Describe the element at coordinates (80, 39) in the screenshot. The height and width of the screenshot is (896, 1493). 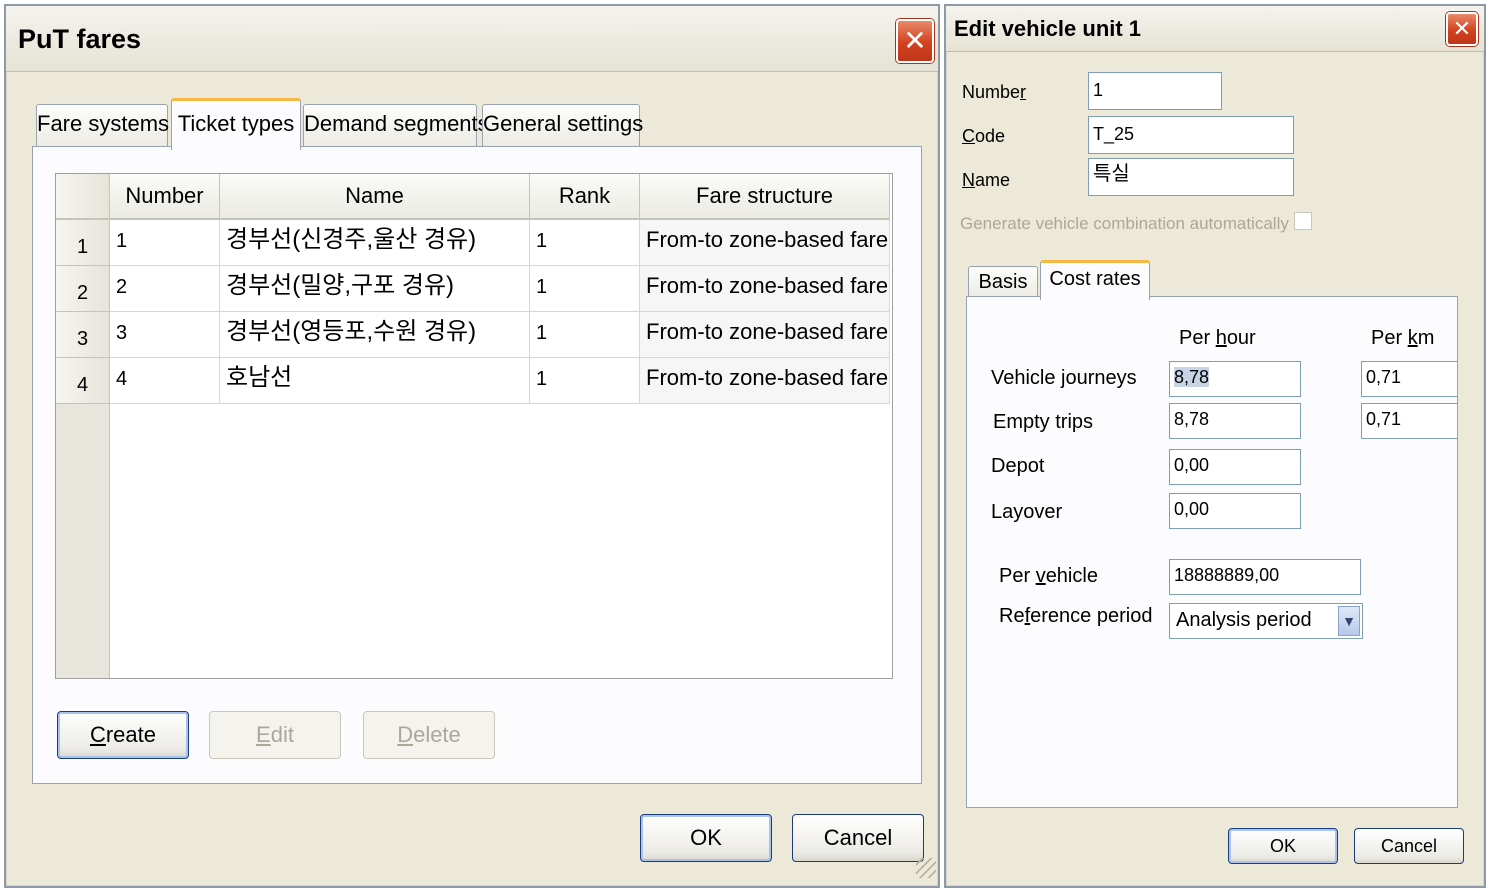
I see `window-title: PuT fares` at that location.